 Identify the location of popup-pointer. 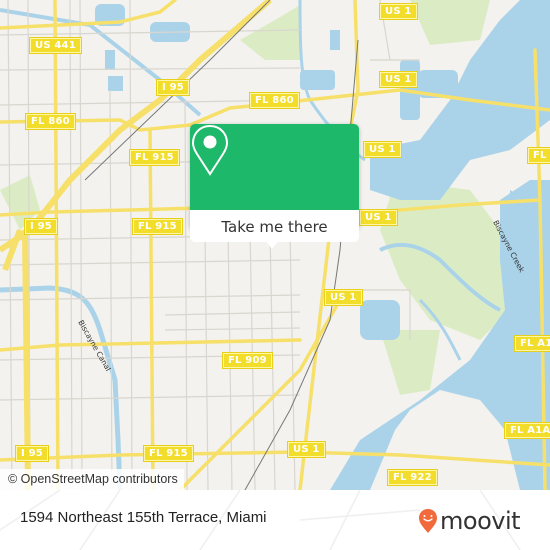
(272, 244).